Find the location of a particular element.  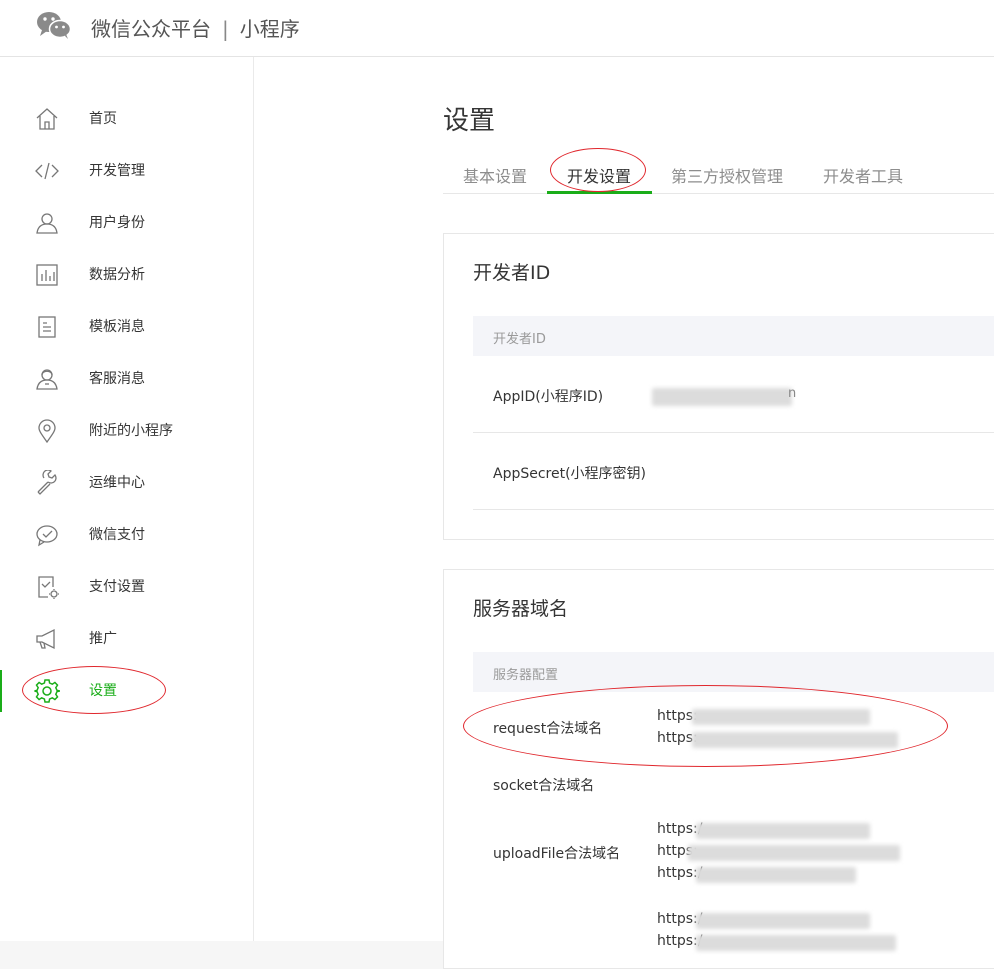

active-indicator is located at coordinates (1, 691).